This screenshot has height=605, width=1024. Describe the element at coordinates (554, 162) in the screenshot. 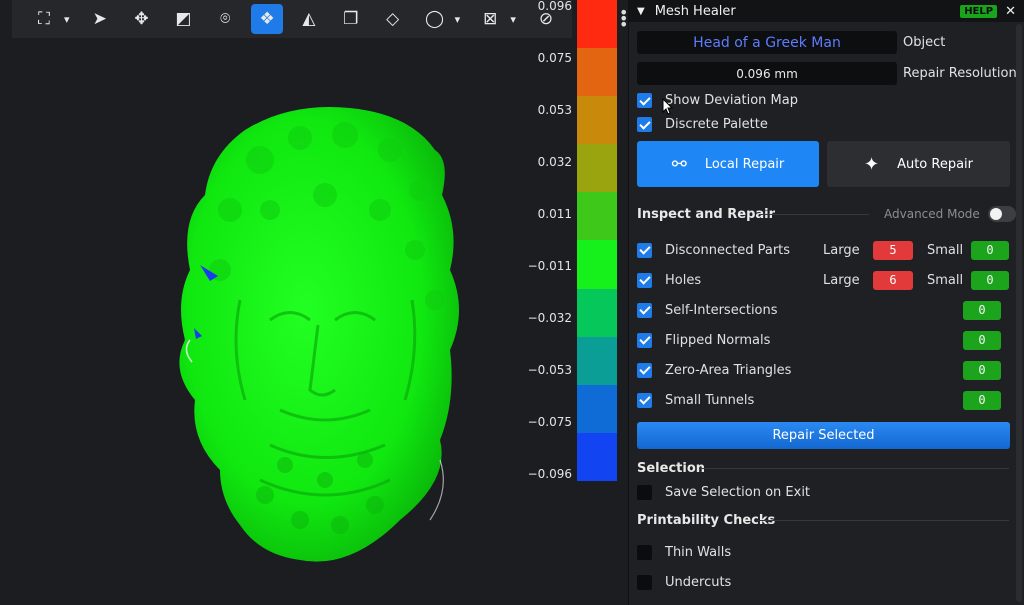

I see `scale-label: 0.032` at that location.